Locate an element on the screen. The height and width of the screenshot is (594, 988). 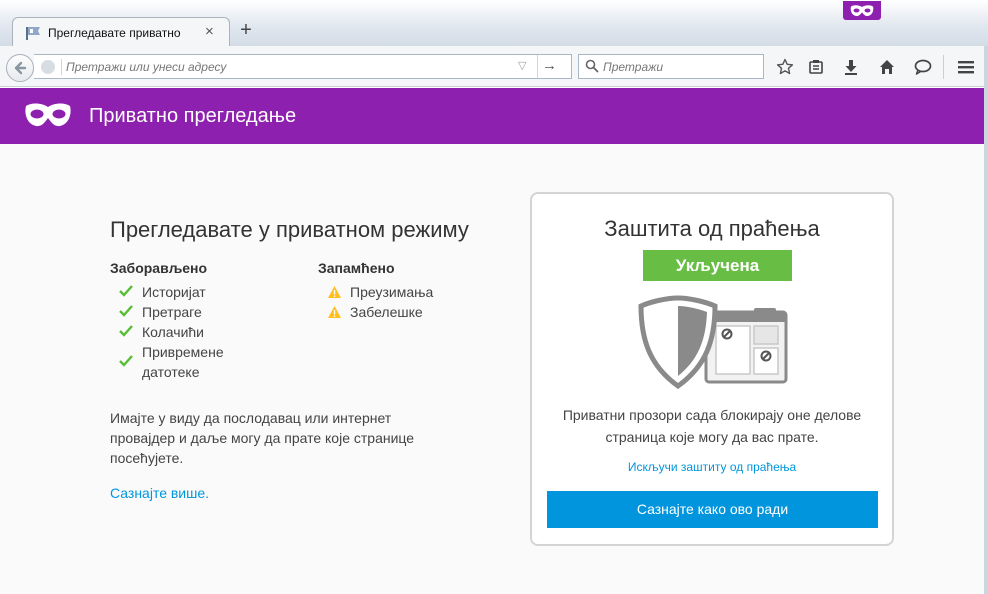
remembered-item-label: Преузимања is located at coordinates (392, 292).